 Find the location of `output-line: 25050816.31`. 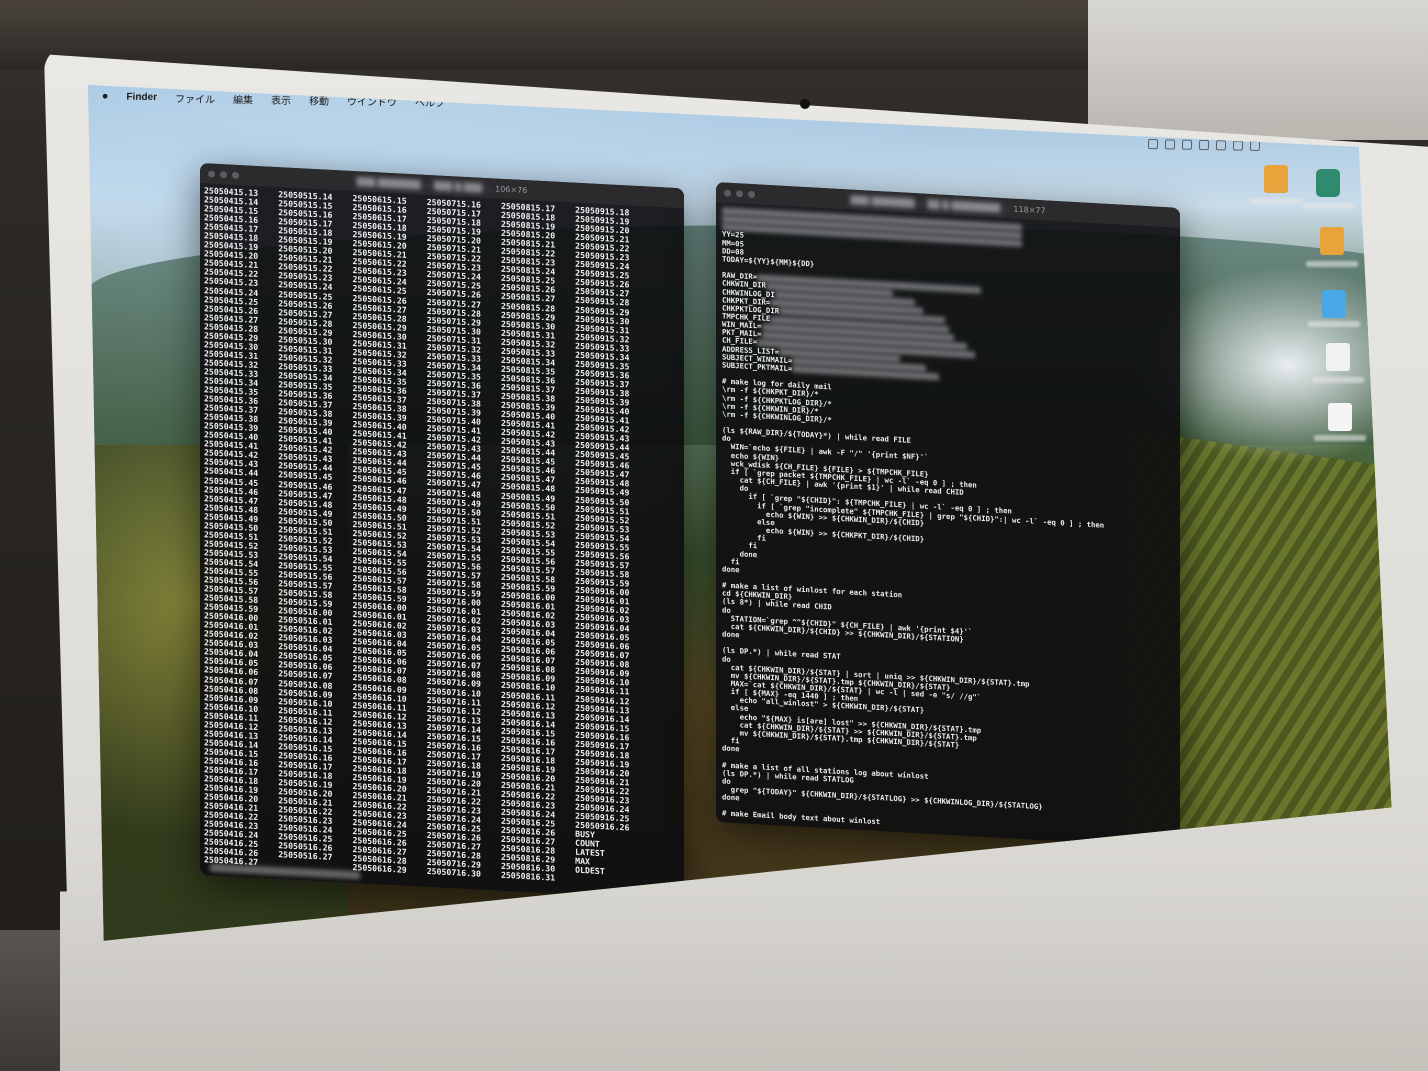

output-line: 25050816.31 is located at coordinates (528, 877).